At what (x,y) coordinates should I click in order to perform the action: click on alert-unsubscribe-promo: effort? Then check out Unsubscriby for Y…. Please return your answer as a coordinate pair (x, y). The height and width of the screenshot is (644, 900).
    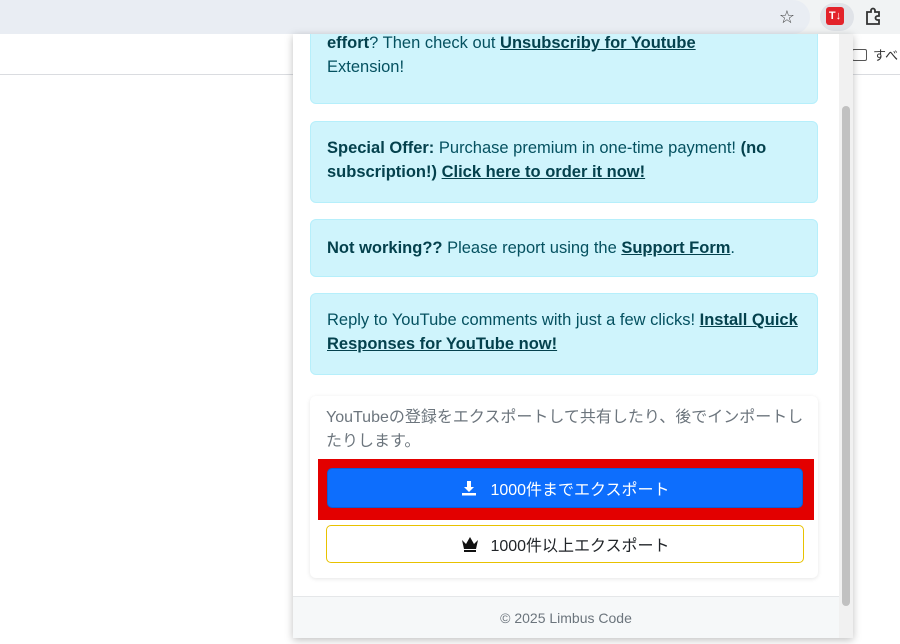
    Looking at the image, I should click on (564, 69).